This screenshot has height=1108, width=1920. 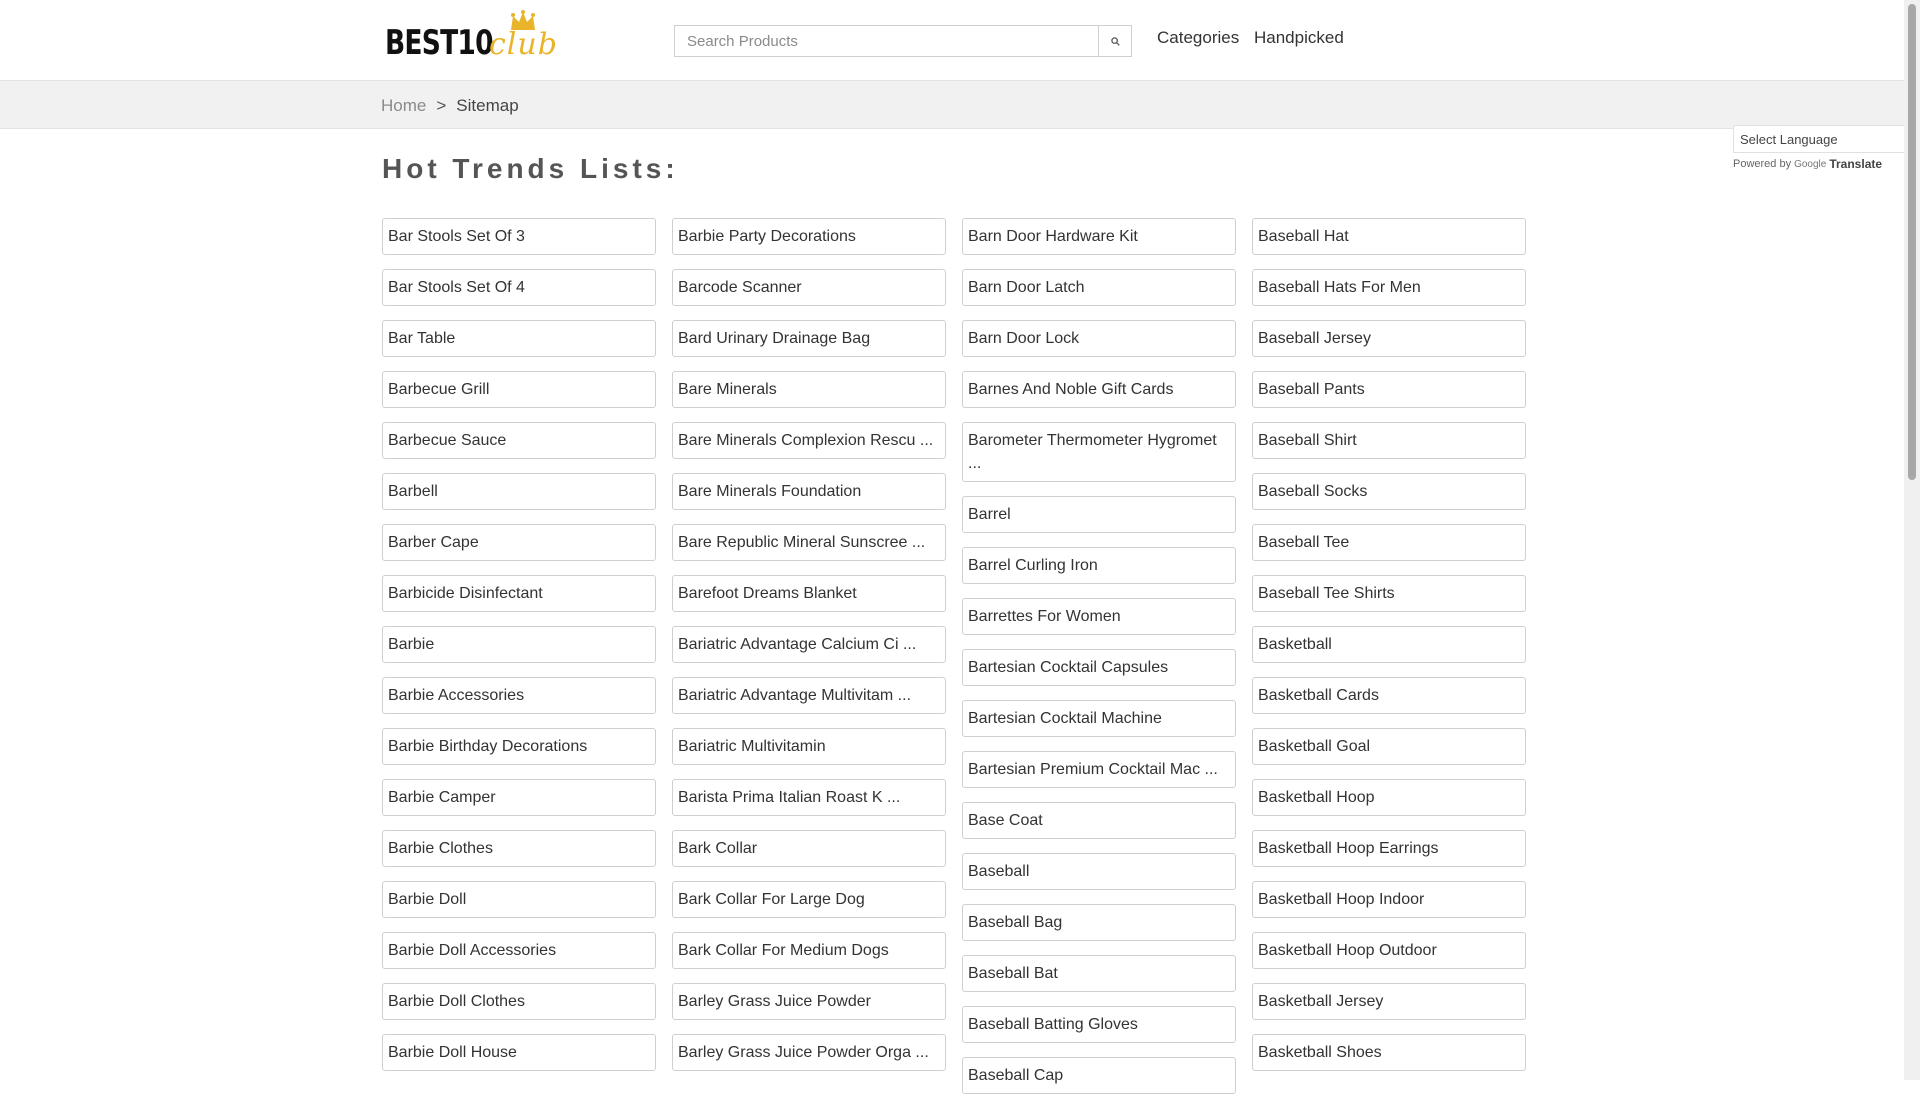 I want to click on google-logo-icon: Google, so click(x=1810, y=164).